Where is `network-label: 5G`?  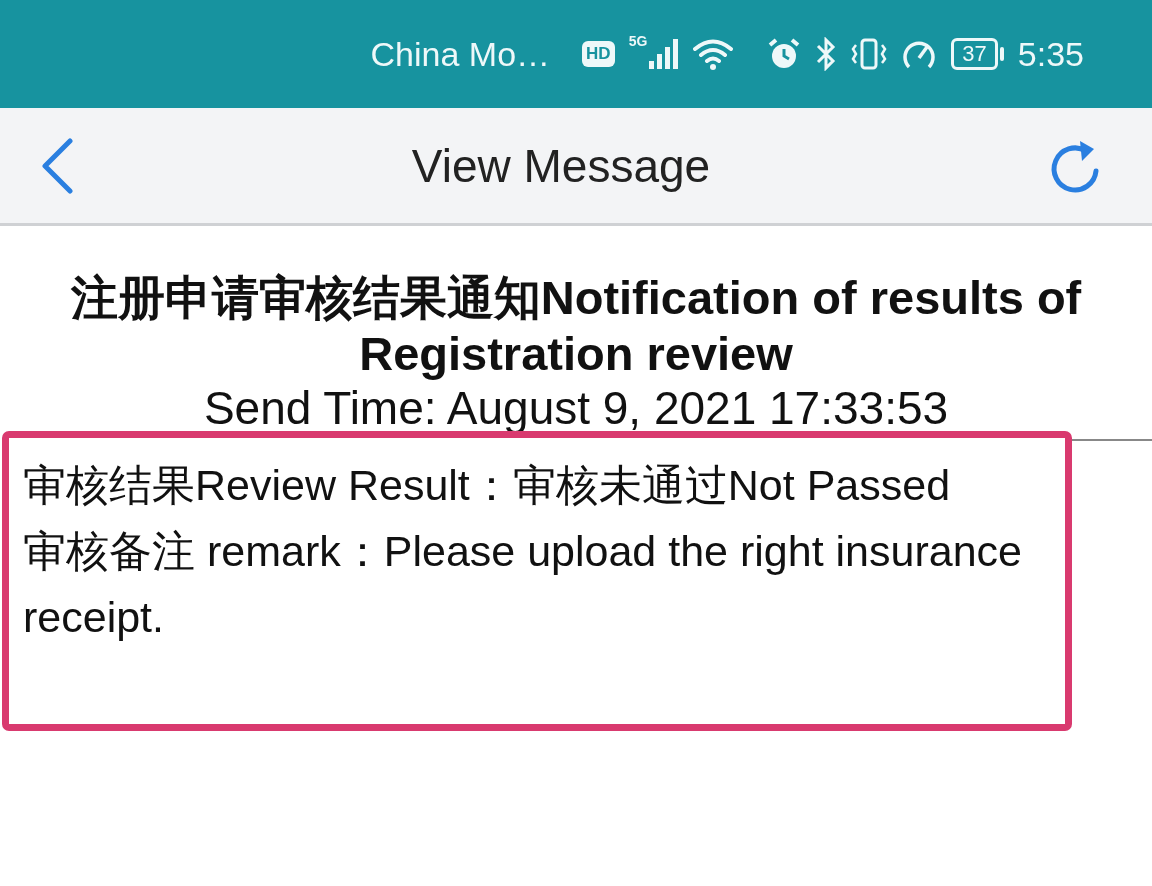
network-label: 5G is located at coordinates (638, 41).